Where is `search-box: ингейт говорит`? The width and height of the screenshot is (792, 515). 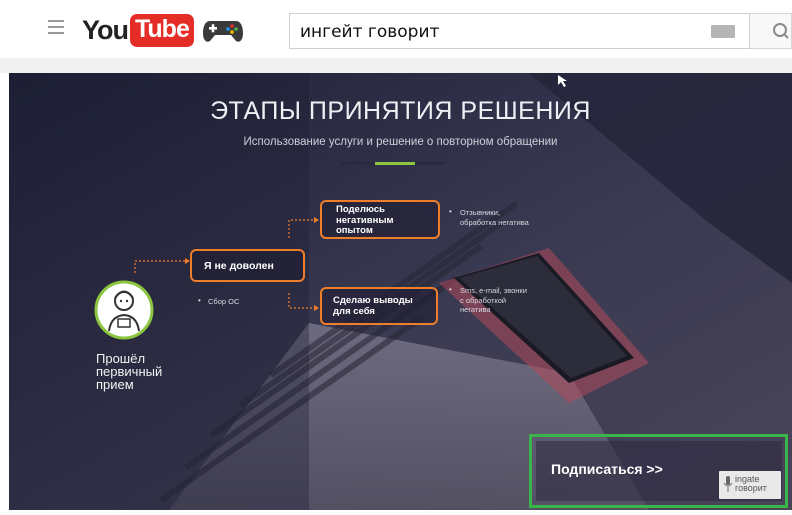 search-box: ингейт говорит is located at coordinates (519, 31).